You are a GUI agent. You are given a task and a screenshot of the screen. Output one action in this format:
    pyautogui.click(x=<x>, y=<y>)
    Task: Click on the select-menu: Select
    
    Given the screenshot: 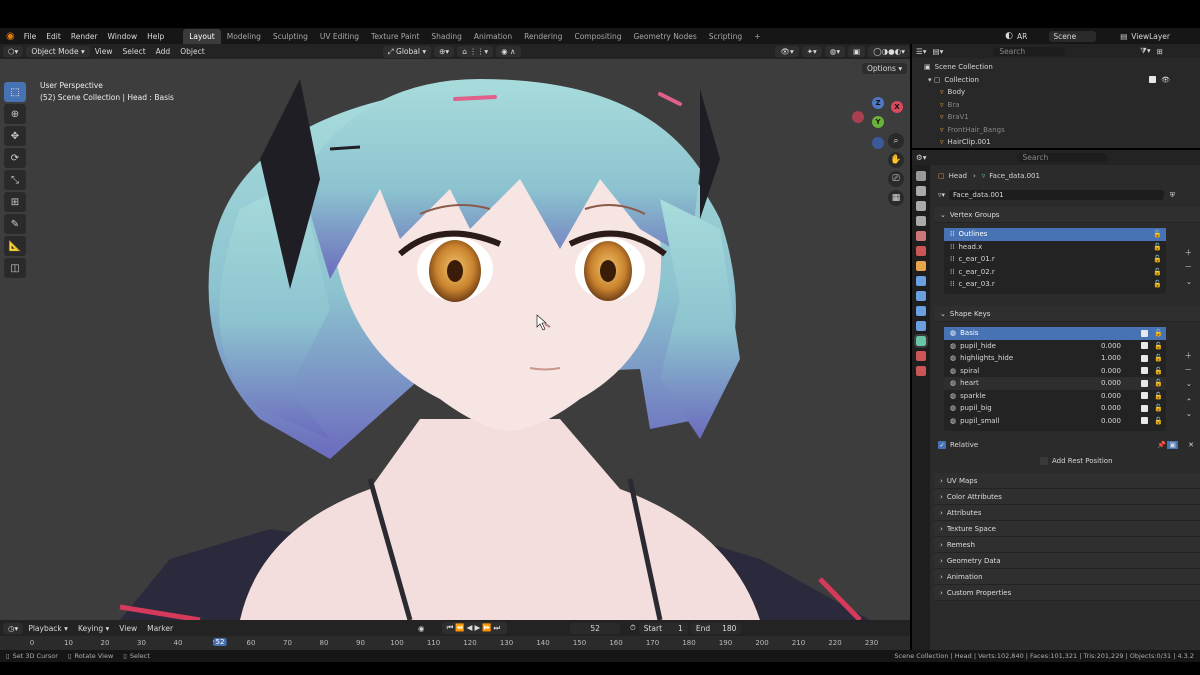 What is the action you would take?
    pyautogui.click(x=134, y=51)
    